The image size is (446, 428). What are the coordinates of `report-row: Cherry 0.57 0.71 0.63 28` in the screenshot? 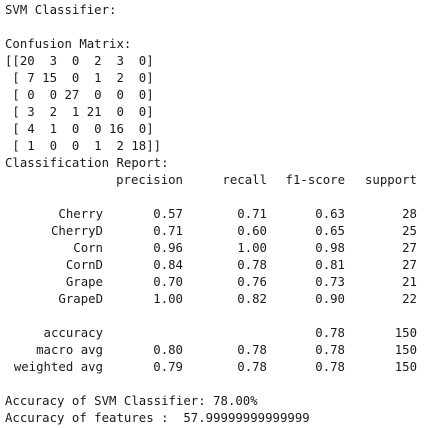 It's located at (211, 214).